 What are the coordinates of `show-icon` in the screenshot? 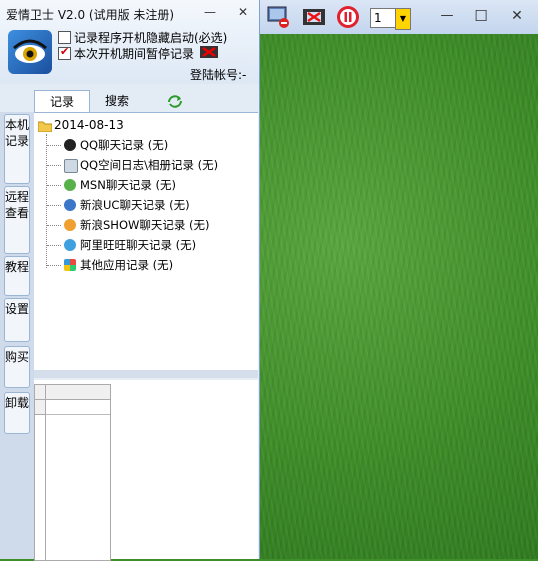 It's located at (70, 225).